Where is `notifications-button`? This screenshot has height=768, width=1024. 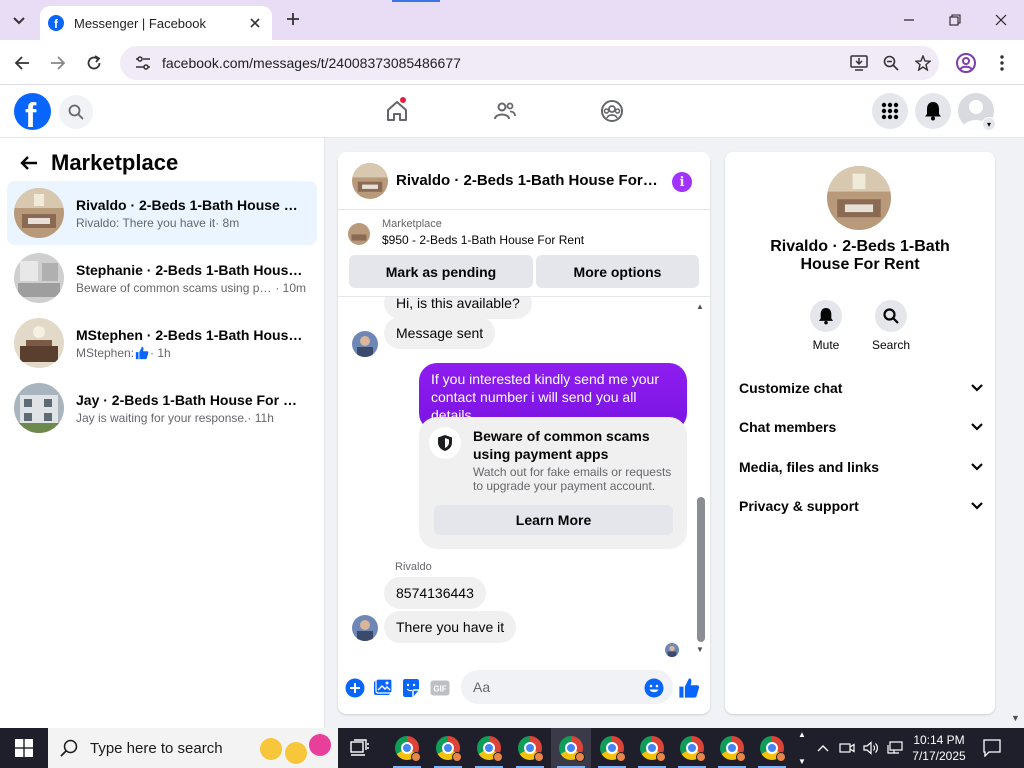
notifications-button is located at coordinates (933, 111).